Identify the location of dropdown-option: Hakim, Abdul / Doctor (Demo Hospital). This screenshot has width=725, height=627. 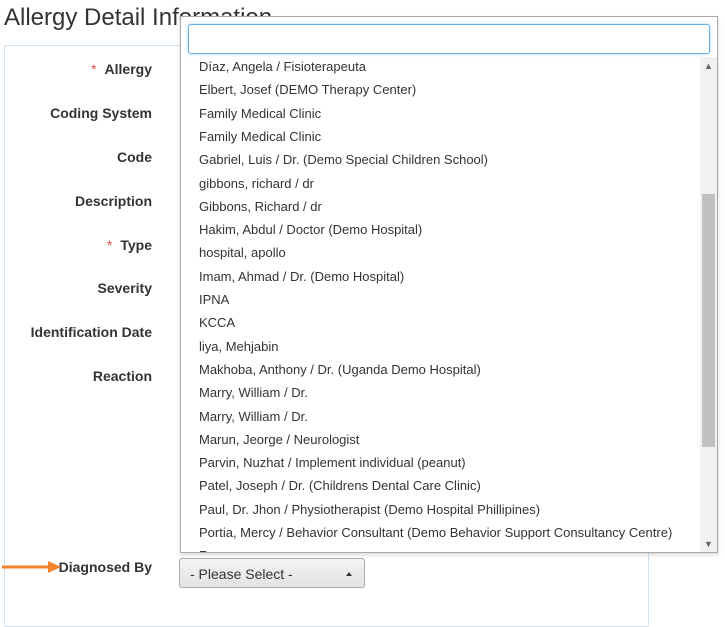
(310, 229).